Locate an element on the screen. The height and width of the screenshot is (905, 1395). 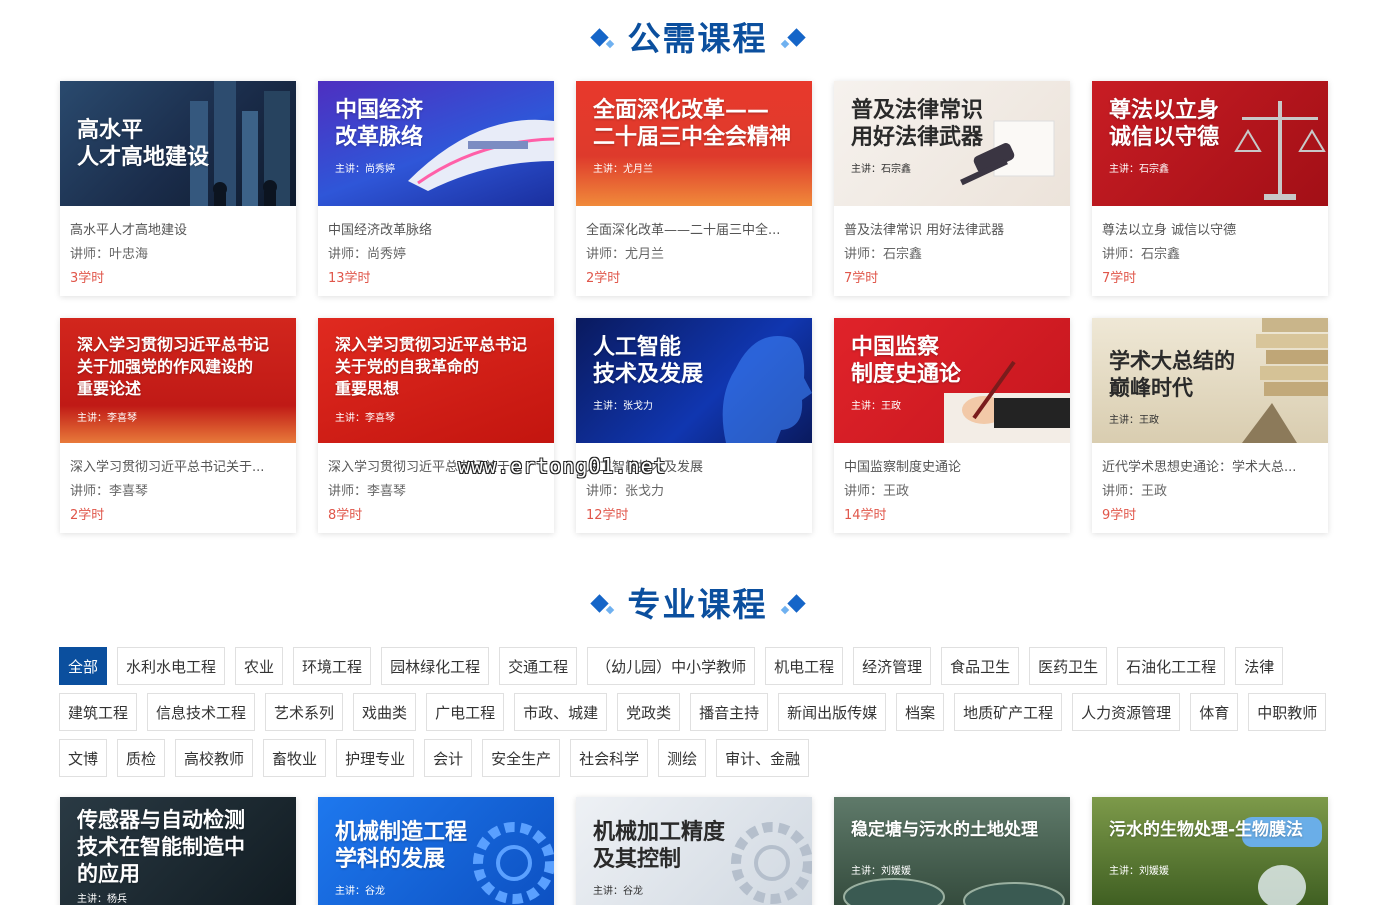
course-teacher: 讲师：李喜琴 is located at coordinates (109, 491).